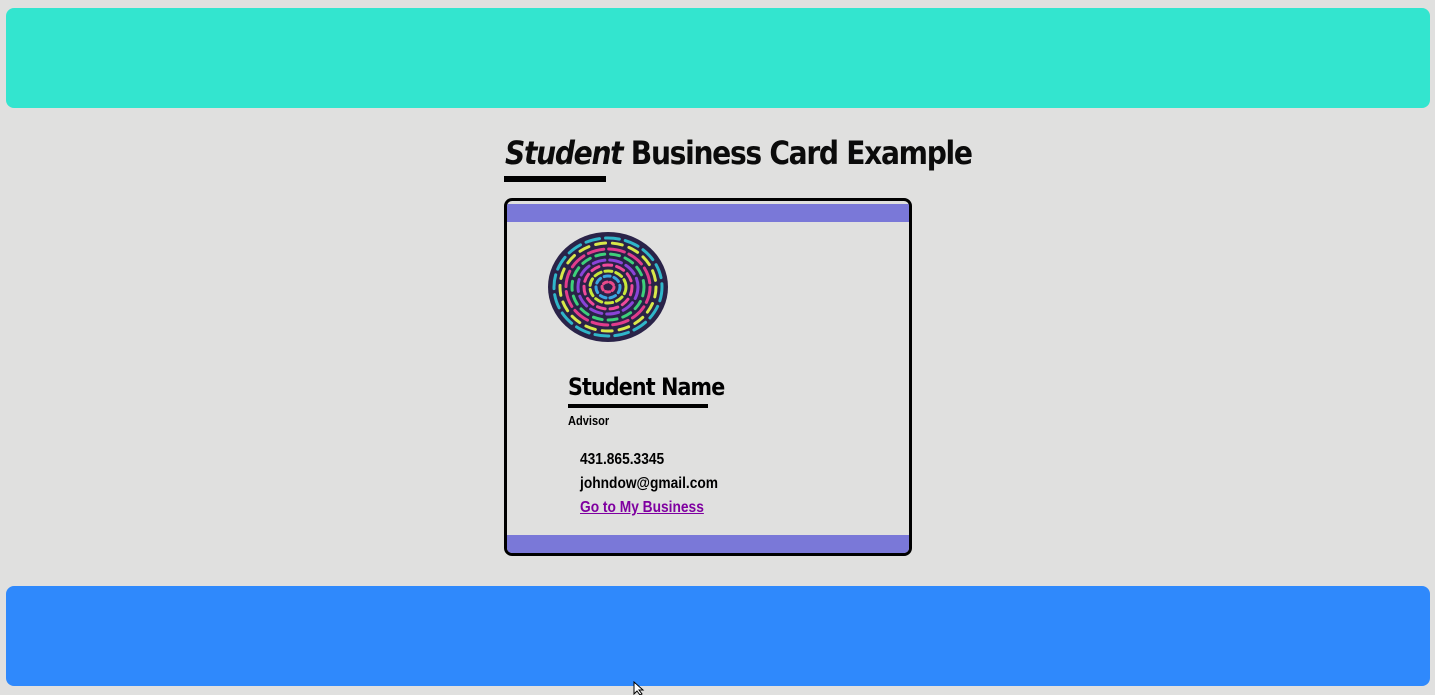  I want to click on spiral-art-icon, so click(608, 287).